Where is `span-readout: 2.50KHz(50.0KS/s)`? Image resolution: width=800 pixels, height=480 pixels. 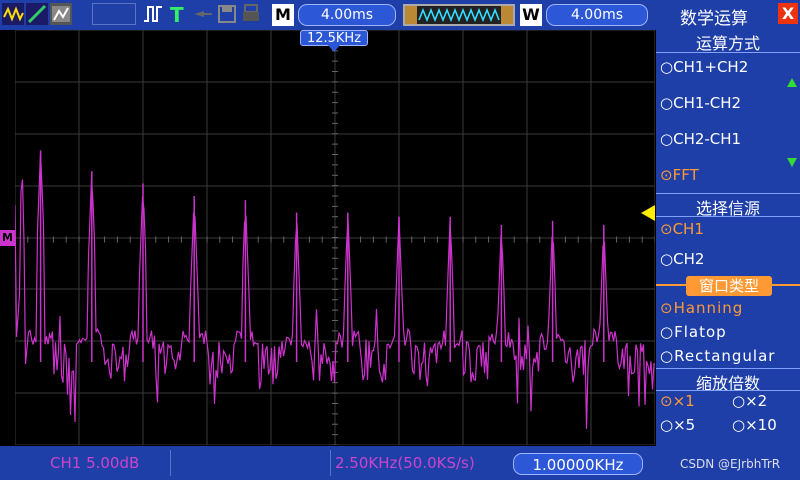
span-readout: 2.50KHz(50.0KS/s) is located at coordinates (405, 463).